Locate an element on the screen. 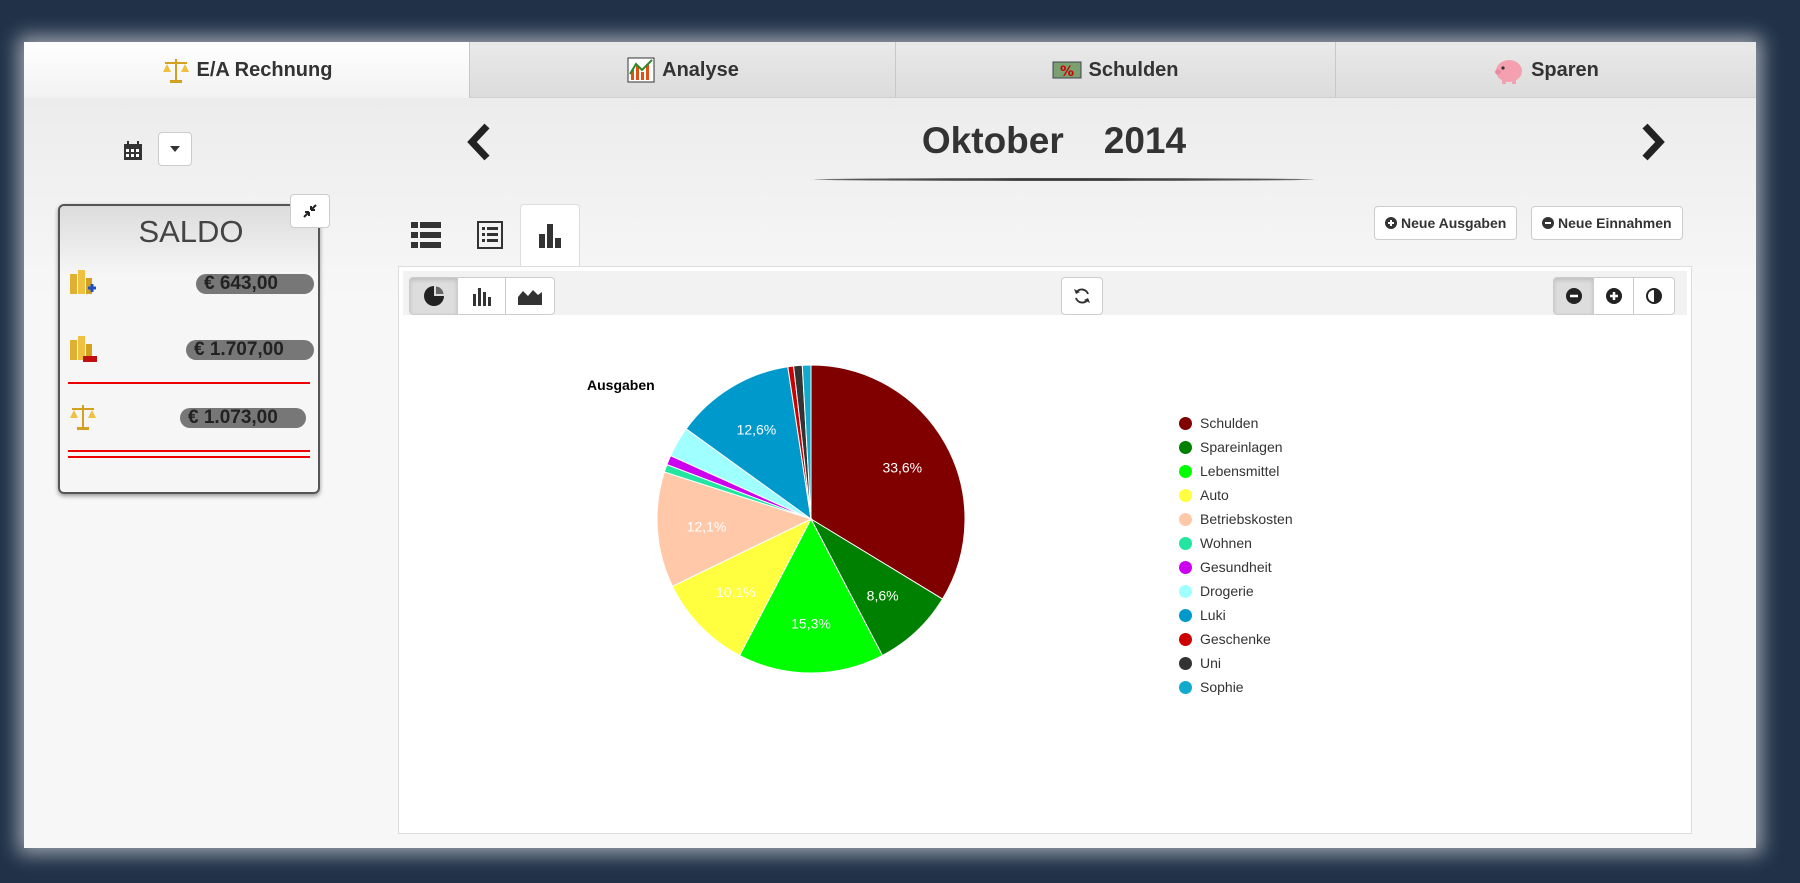  chart-view-tab is located at coordinates (550, 235).